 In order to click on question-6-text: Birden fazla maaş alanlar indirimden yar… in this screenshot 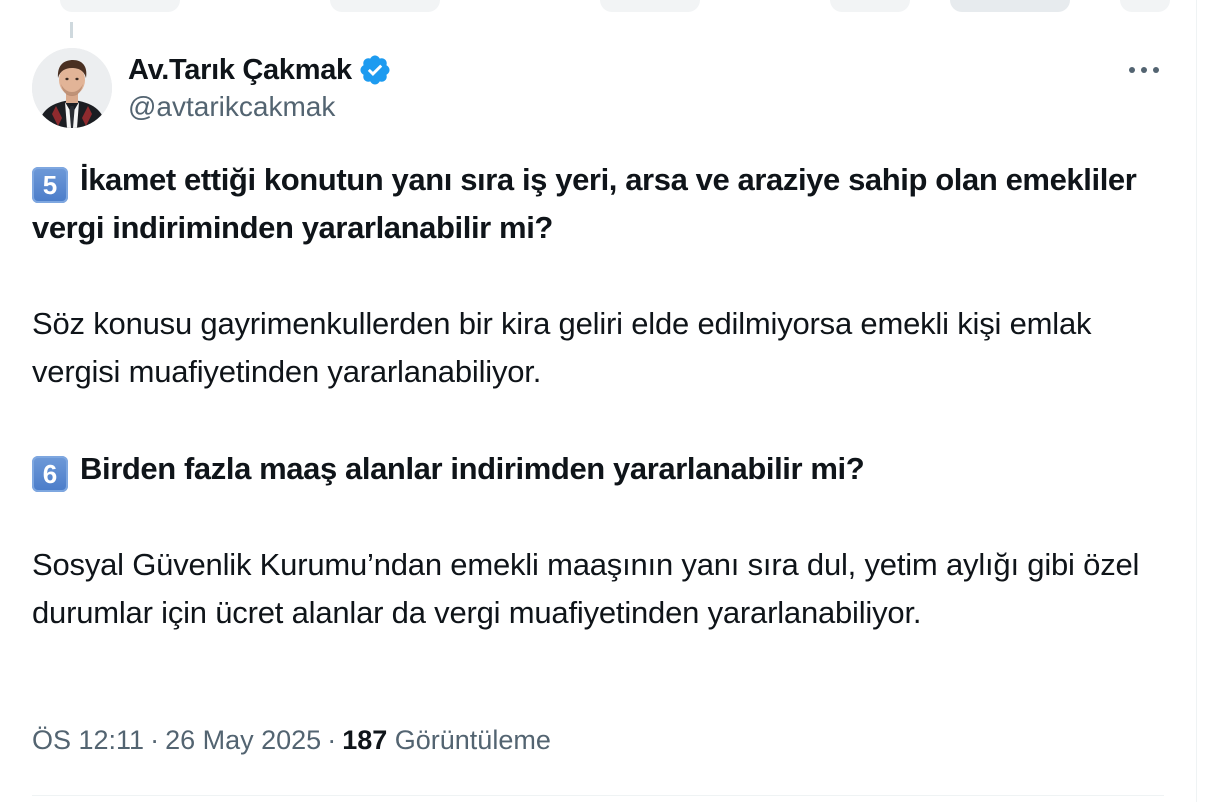, I will do `click(472, 468)`.